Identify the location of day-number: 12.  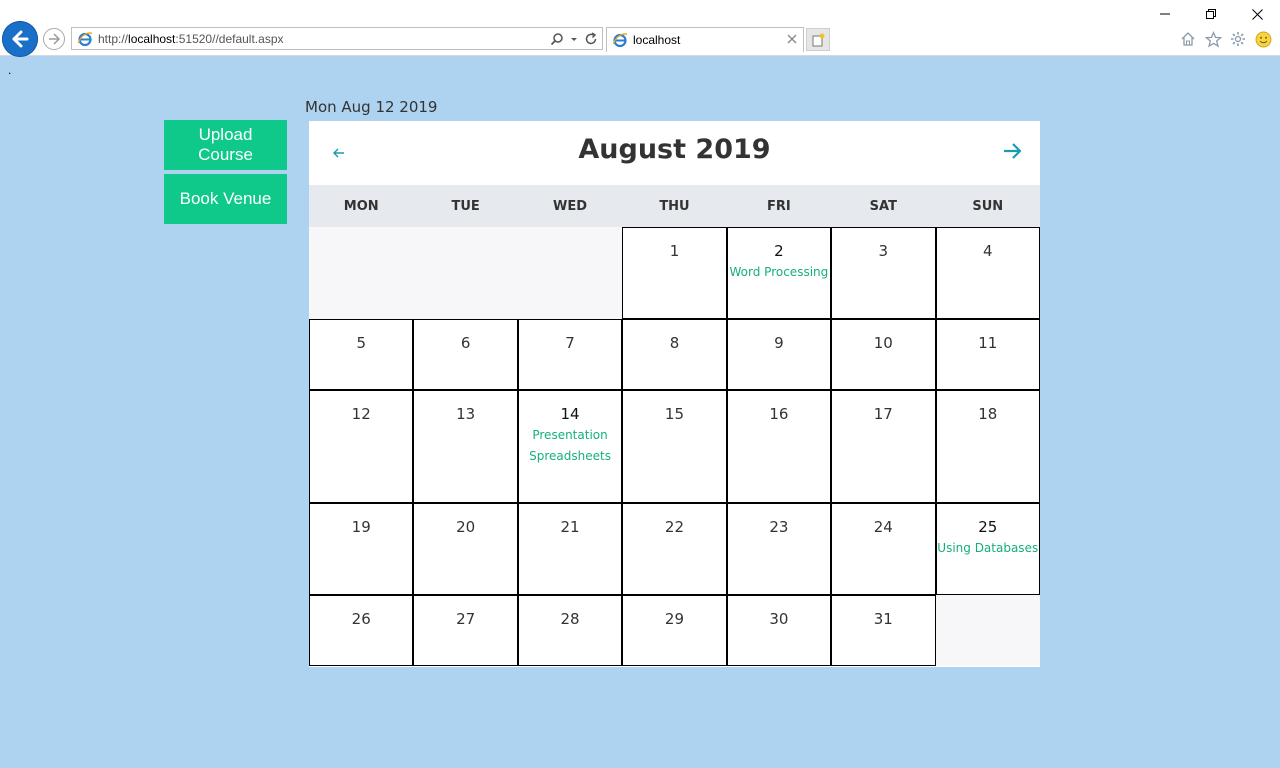
(361, 414).